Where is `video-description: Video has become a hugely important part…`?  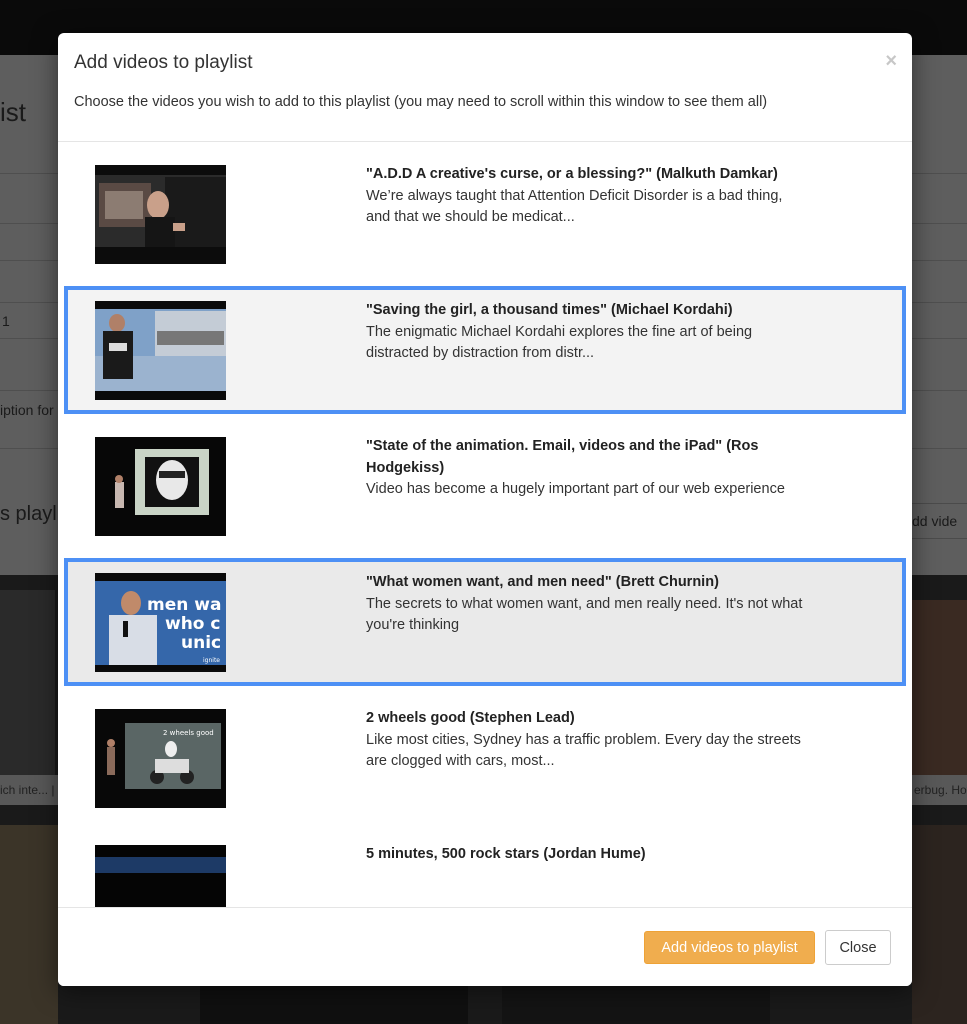 video-description: Video has become a hugely important part… is located at coordinates (575, 489).